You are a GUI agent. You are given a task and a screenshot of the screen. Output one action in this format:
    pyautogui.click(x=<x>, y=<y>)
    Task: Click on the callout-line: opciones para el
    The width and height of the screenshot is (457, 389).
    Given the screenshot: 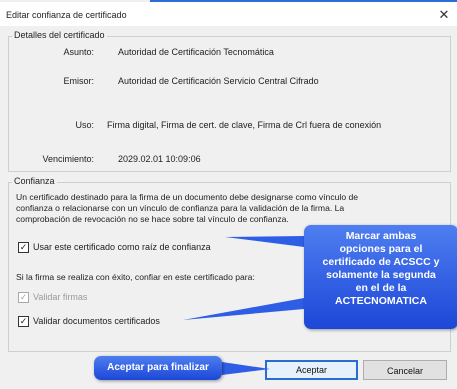 What is the action you would take?
    pyautogui.click(x=381, y=249)
    